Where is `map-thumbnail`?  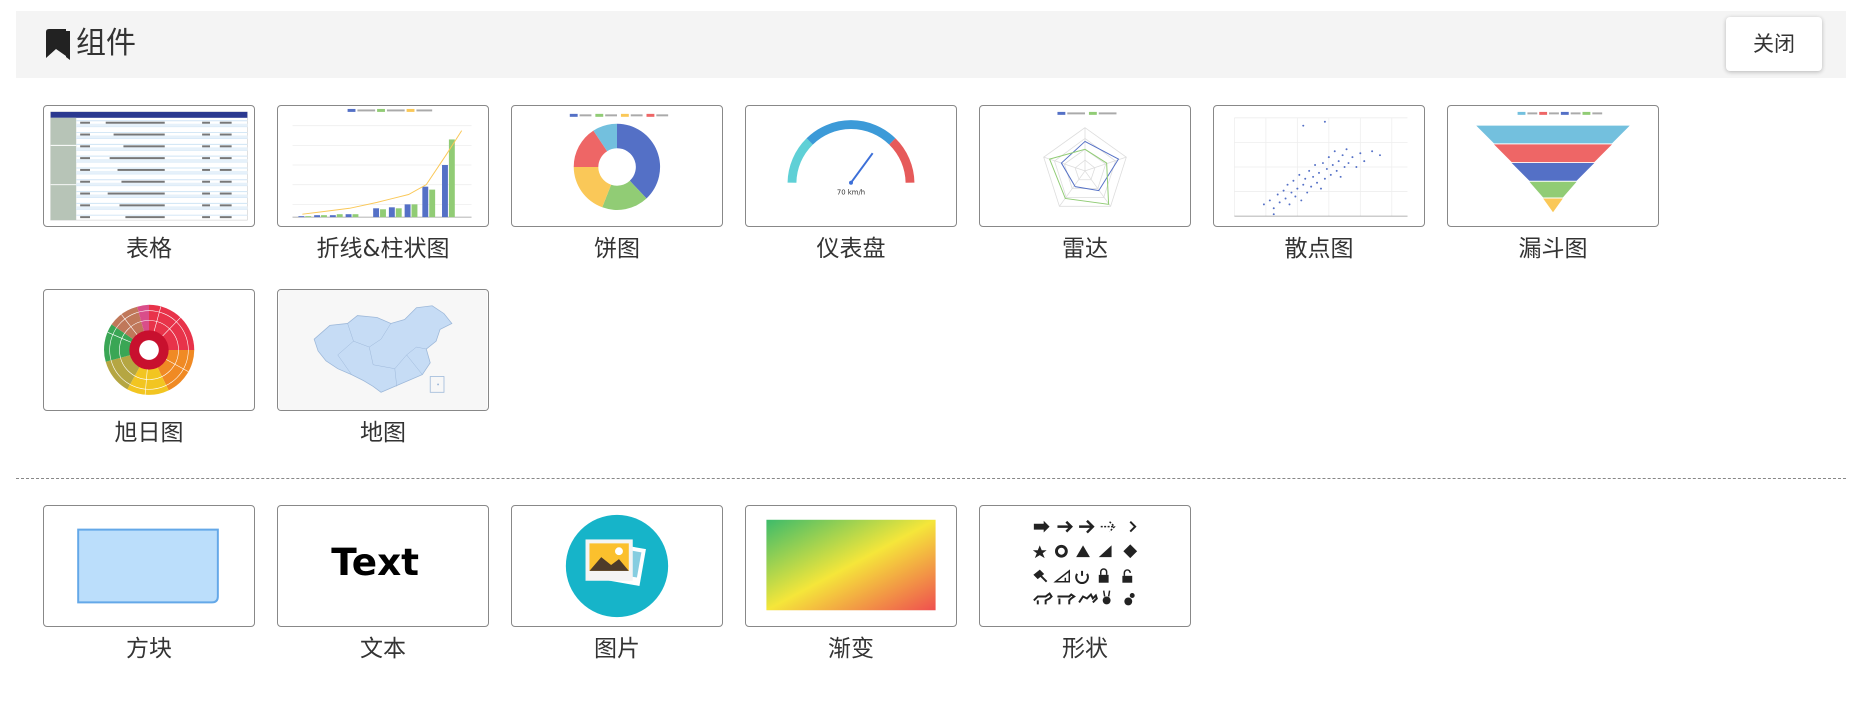
map-thumbnail is located at coordinates (383, 350).